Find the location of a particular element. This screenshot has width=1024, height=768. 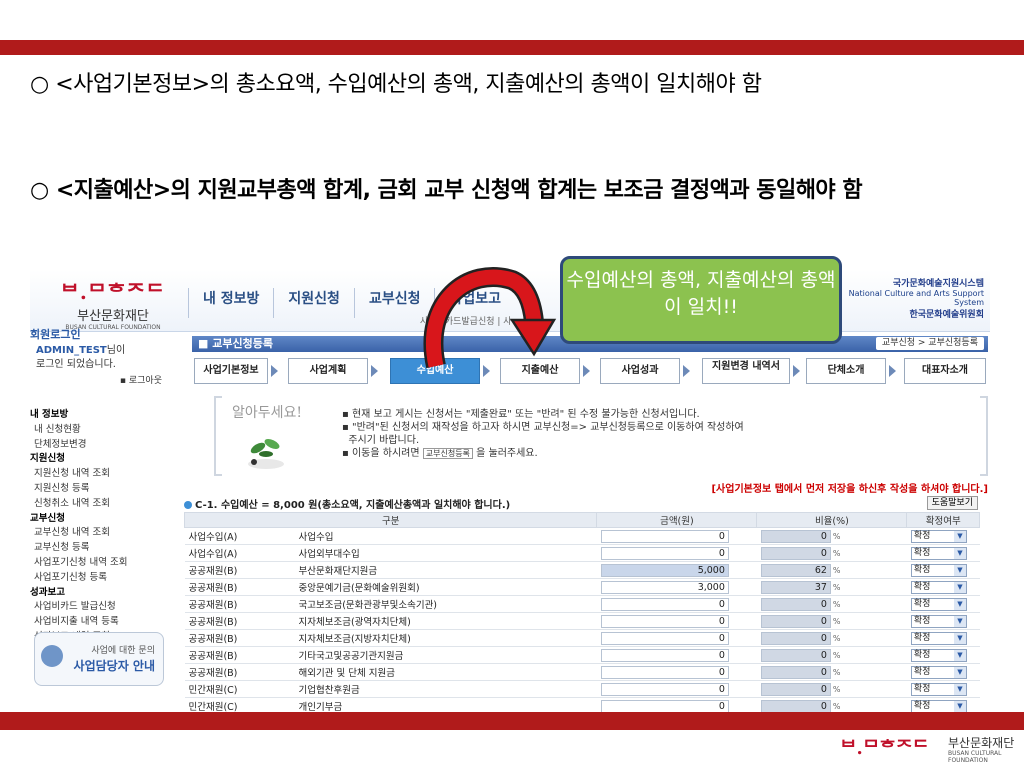

page-title-text: 교부신청등록 is located at coordinates (242, 343).